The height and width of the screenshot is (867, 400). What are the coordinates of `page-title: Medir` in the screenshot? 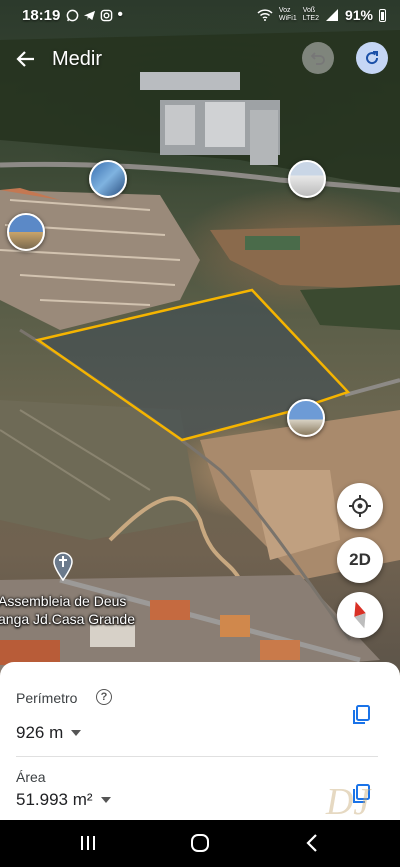 It's located at (77, 58).